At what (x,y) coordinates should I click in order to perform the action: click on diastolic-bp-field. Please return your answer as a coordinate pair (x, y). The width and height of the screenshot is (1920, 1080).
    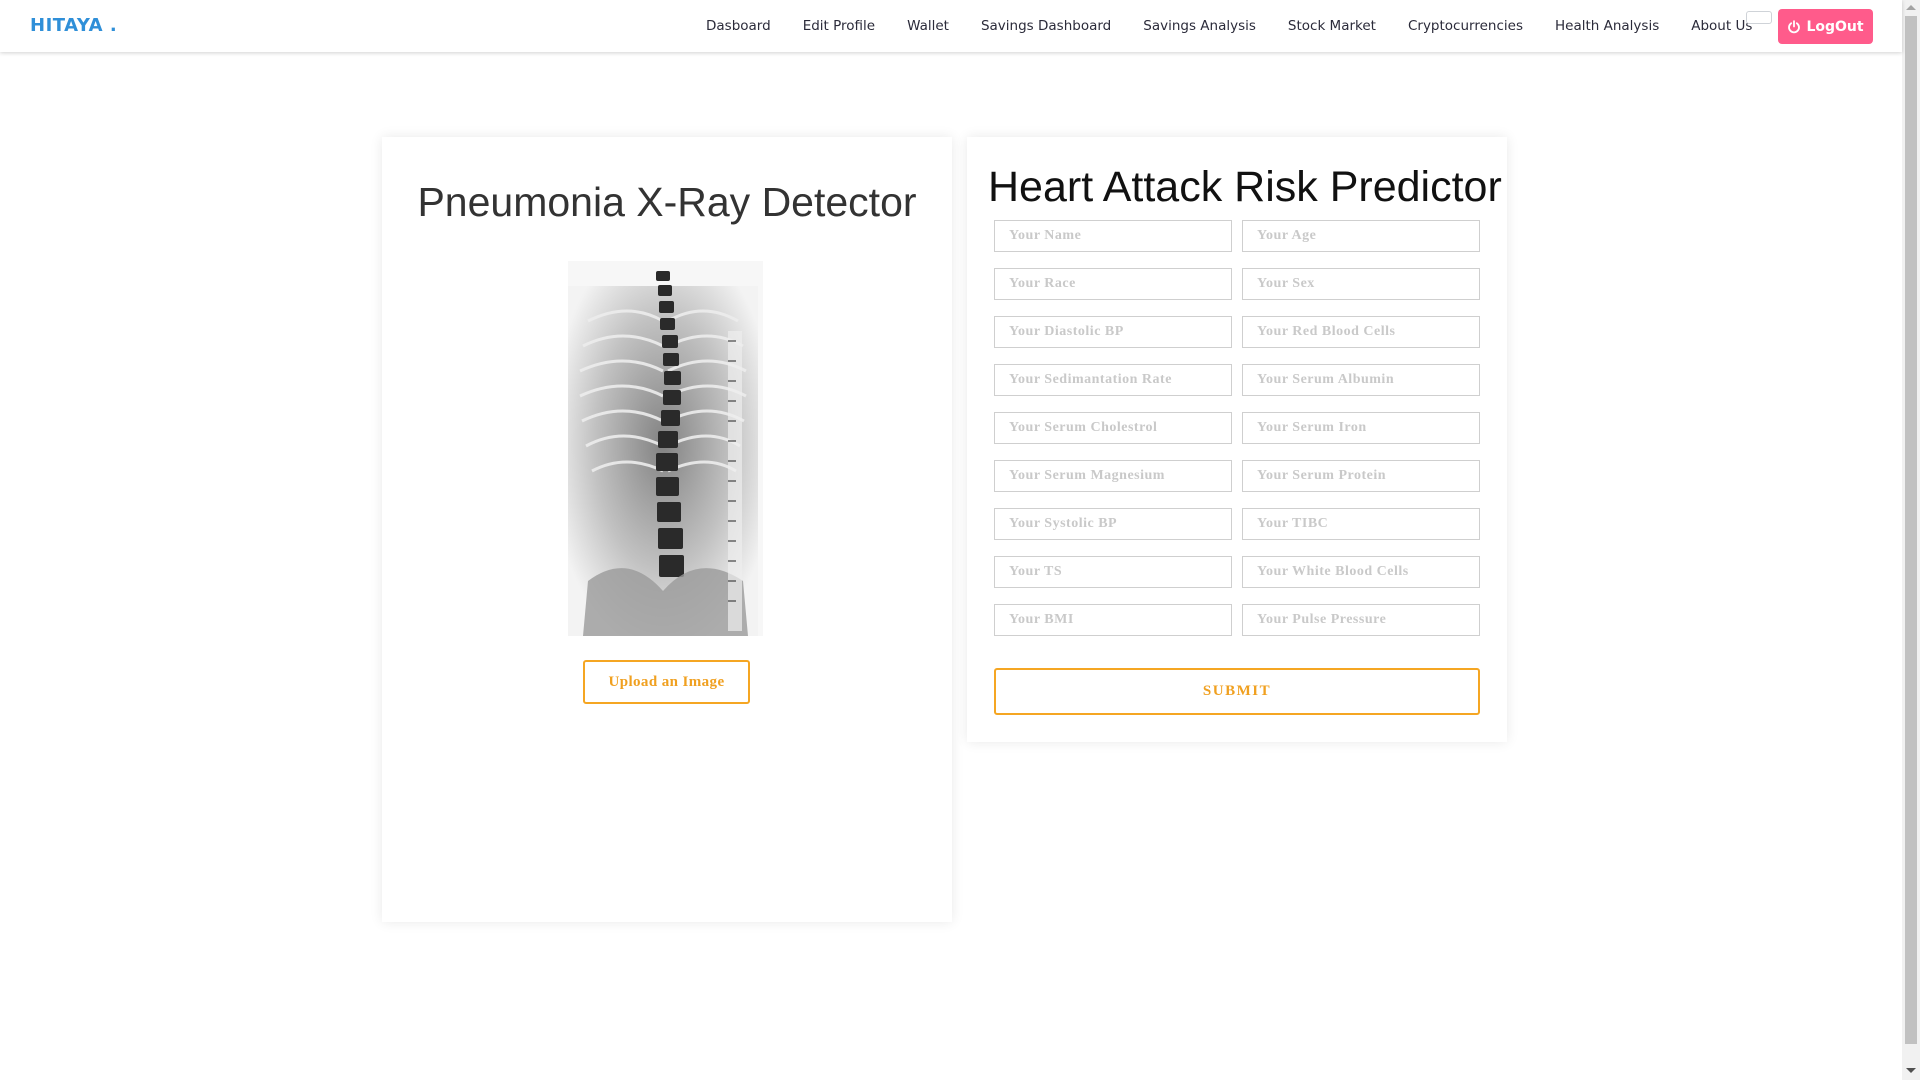
    Looking at the image, I should click on (1113, 332).